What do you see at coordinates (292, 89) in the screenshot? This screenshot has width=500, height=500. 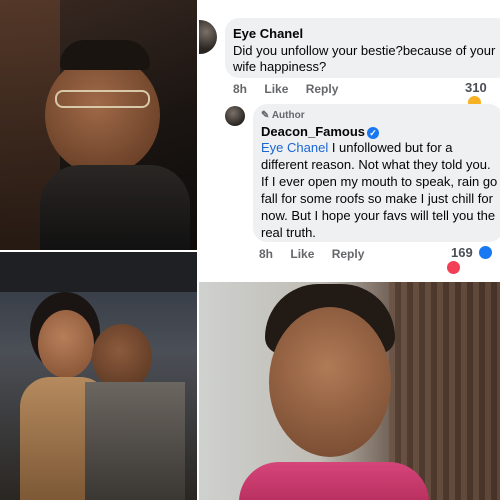 I see `comment-actions: 8h Like Reply` at bounding box center [292, 89].